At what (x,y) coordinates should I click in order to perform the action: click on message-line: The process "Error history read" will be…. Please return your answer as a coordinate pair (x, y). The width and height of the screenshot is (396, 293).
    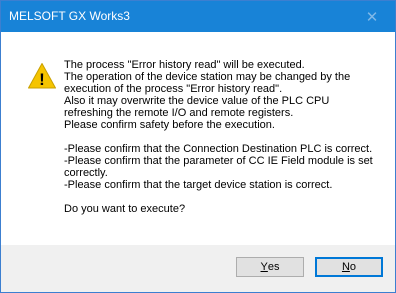
    Looking at the image, I should click on (184, 65).